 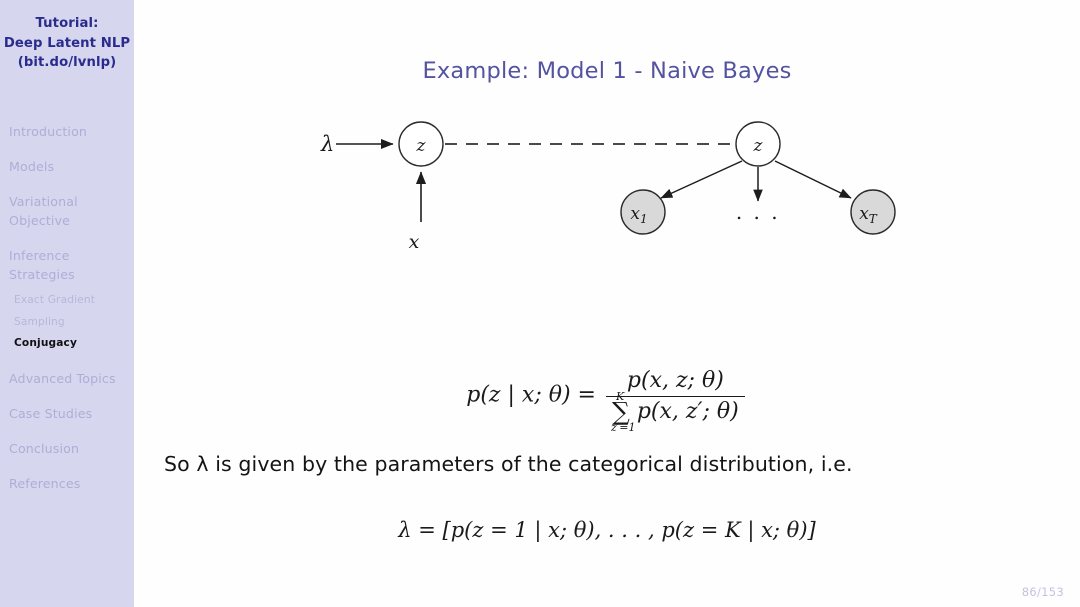 I want to click on sidebar-subitem-exact-gradient: Exact Gradient, so click(x=67, y=301).